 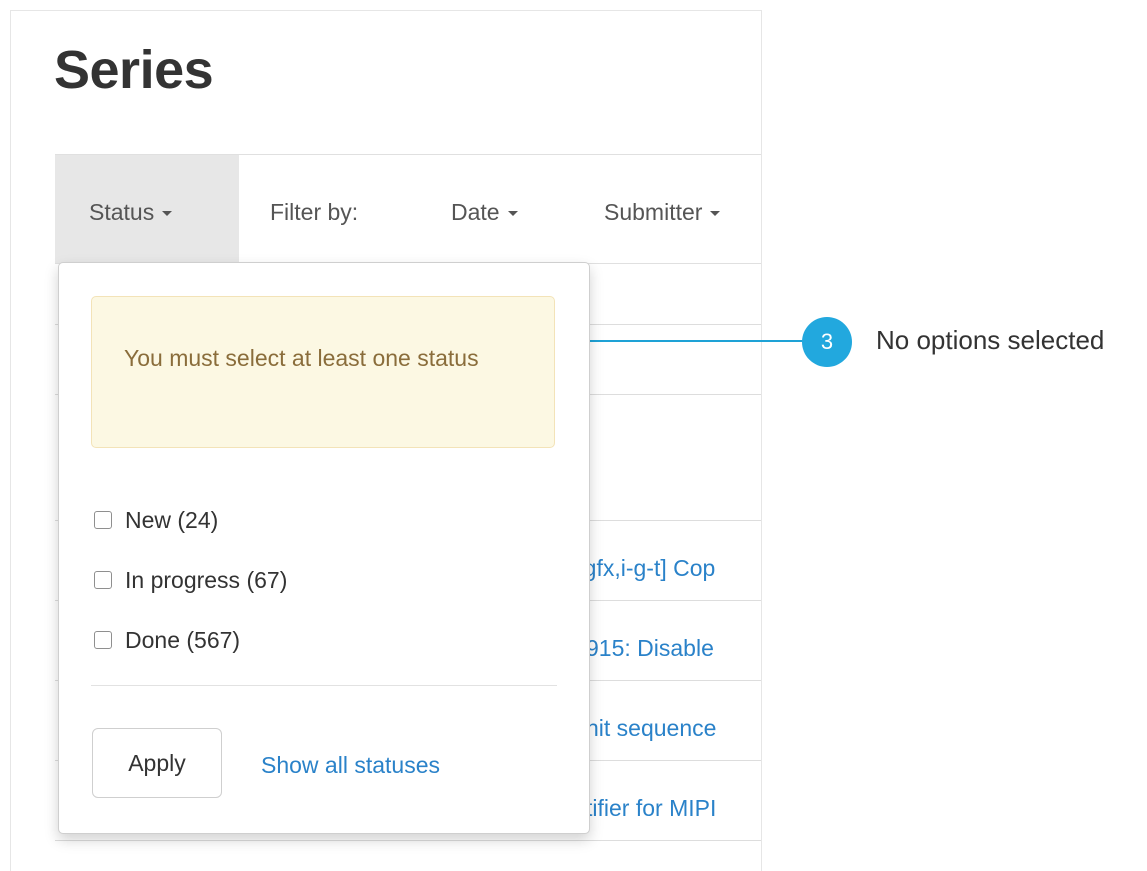 What do you see at coordinates (408, 840) in the screenshot?
I see `table-row-line` at bounding box center [408, 840].